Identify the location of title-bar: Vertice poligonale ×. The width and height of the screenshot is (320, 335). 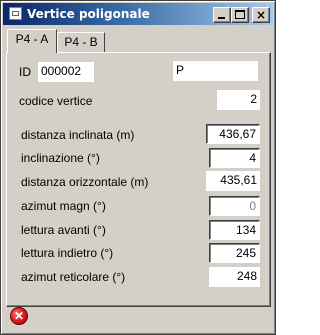
(138, 14).